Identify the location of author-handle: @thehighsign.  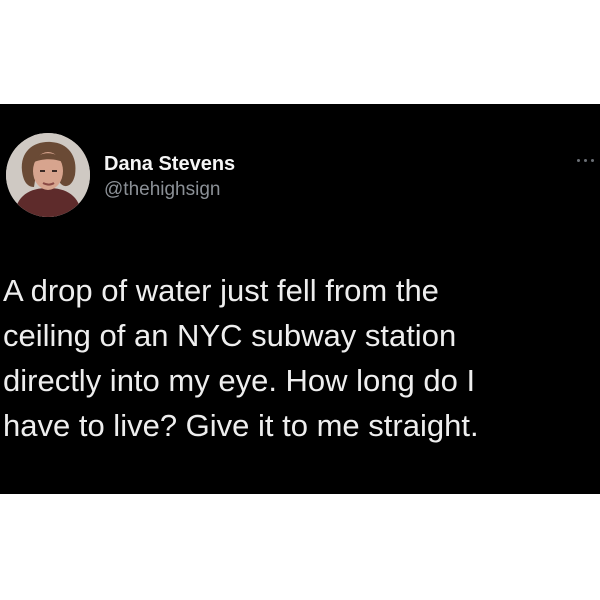
(169, 190).